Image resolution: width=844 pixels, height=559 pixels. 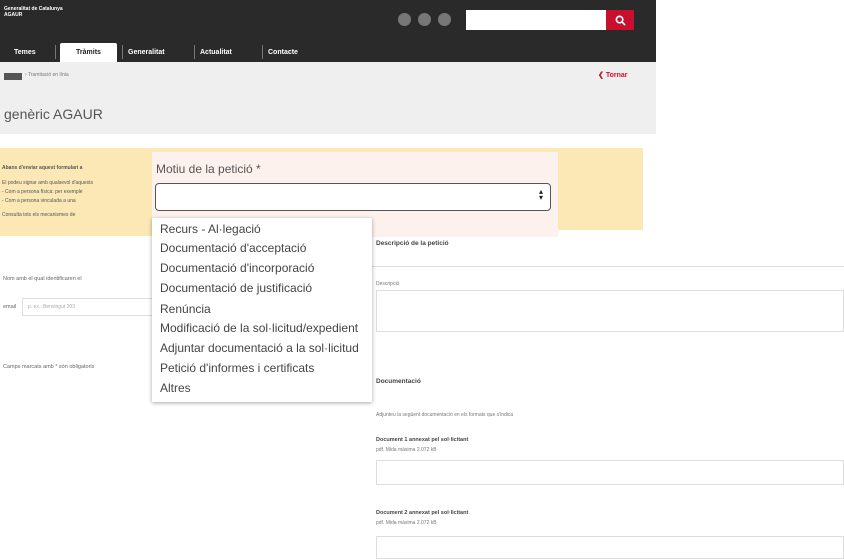 I want to click on notice-text: - Com a persona vinculada a una, so click(x=39, y=201).